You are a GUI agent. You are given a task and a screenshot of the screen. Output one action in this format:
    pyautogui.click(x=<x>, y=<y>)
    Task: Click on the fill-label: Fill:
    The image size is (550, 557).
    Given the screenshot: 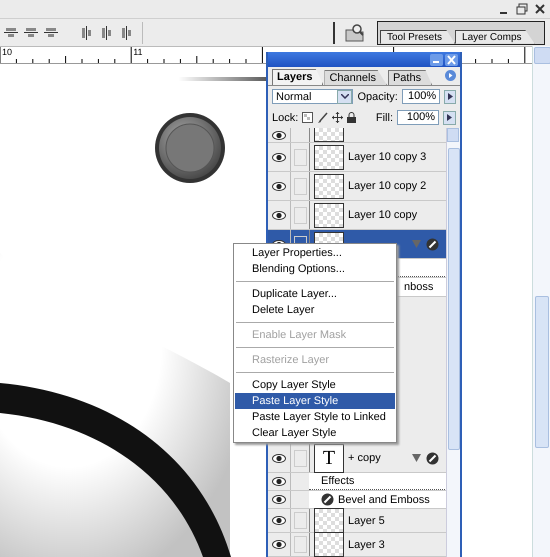 What is the action you would take?
    pyautogui.click(x=384, y=118)
    